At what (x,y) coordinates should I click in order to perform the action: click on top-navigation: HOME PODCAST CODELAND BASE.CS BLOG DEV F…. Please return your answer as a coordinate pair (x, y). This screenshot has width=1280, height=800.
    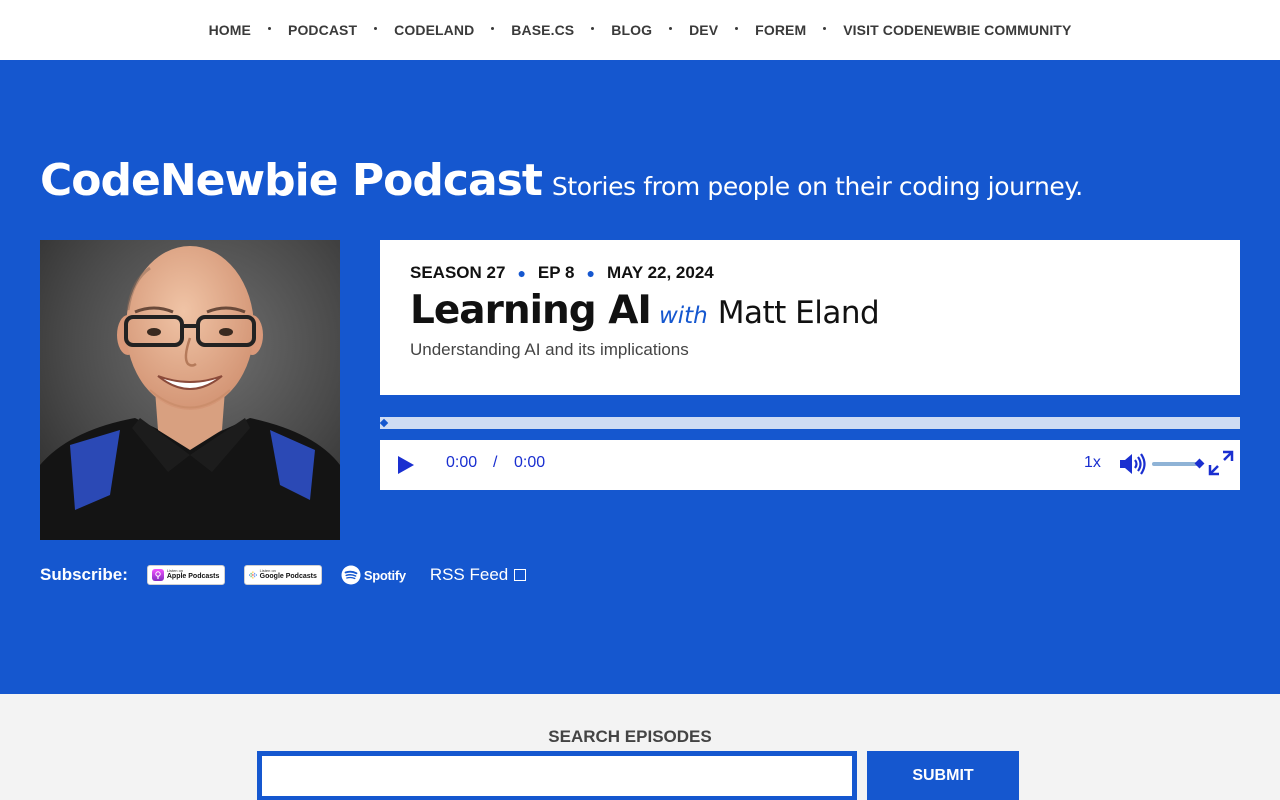
    Looking at the image, I should click on (640, 30).